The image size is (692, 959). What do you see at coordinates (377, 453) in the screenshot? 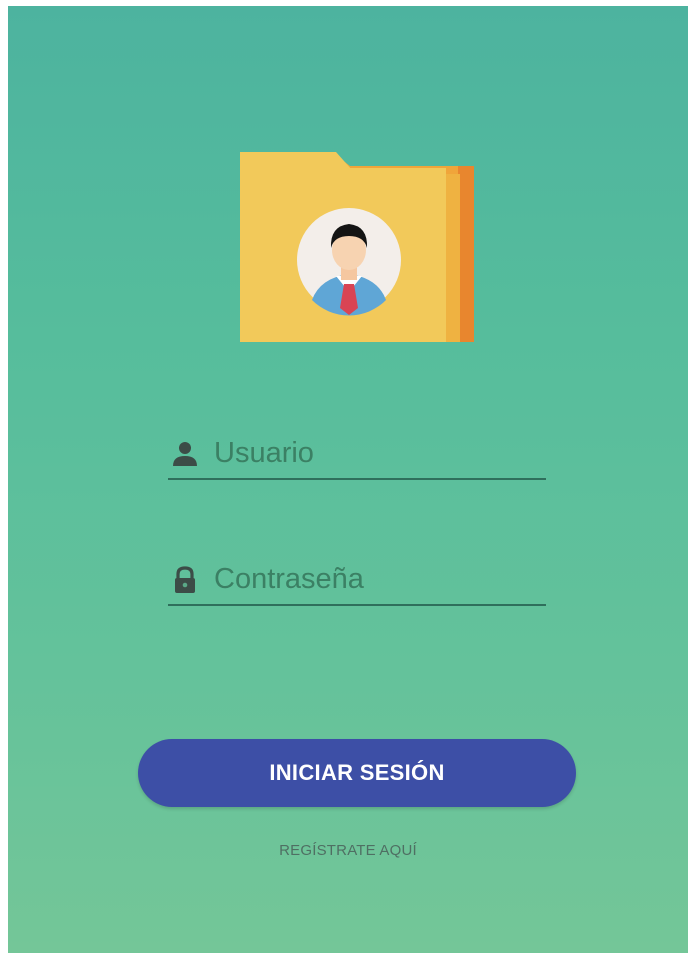
I see `username-input` at bounding box center [377, 453].